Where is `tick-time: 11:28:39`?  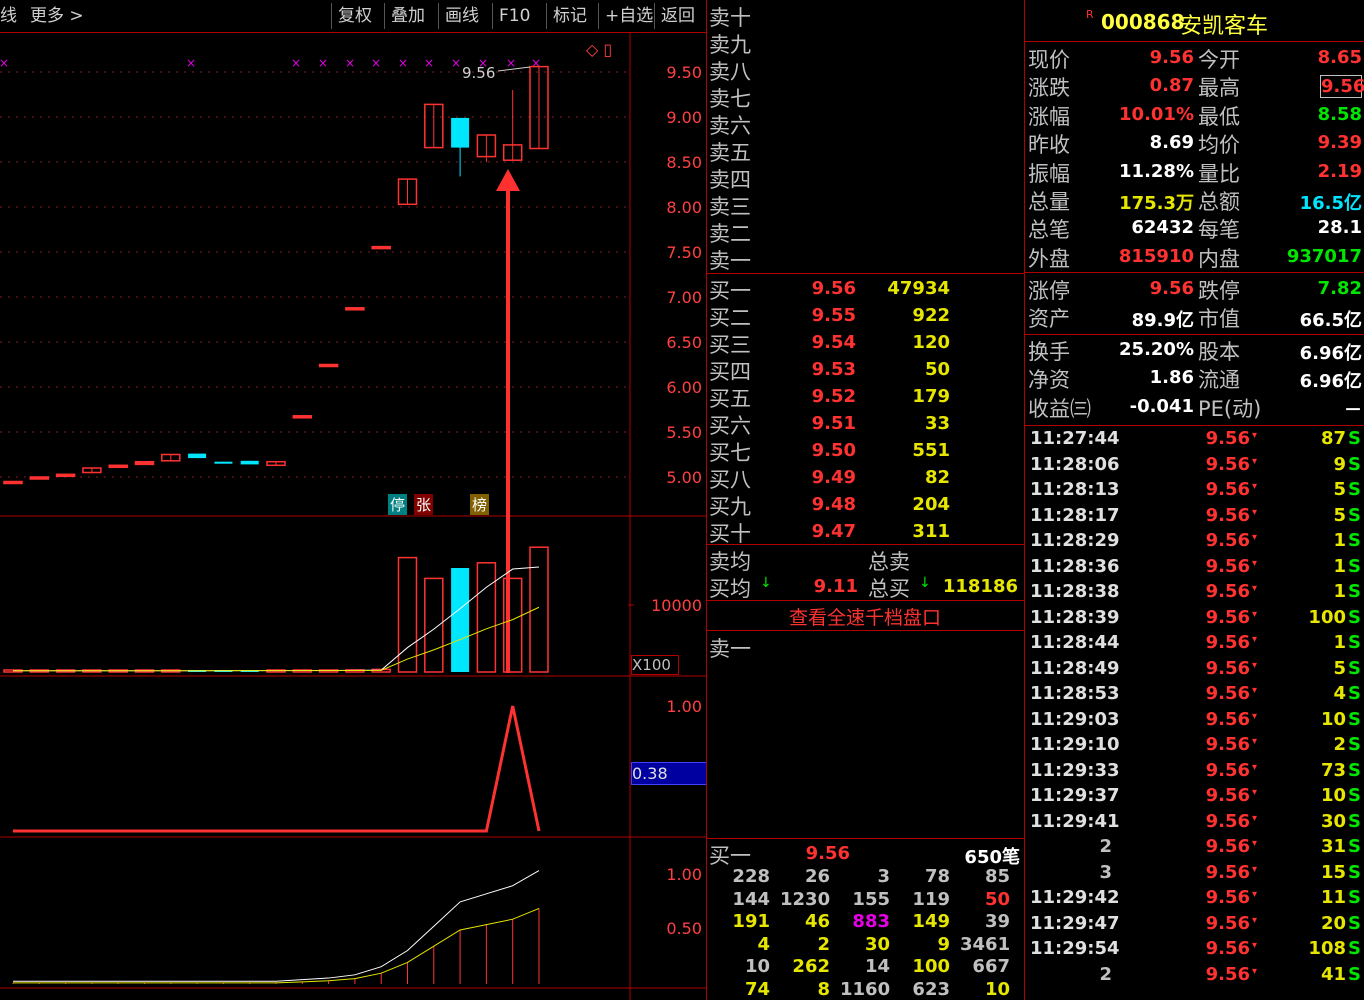 tick-time: 11:28:39 is located at coordinates (1075, 617).